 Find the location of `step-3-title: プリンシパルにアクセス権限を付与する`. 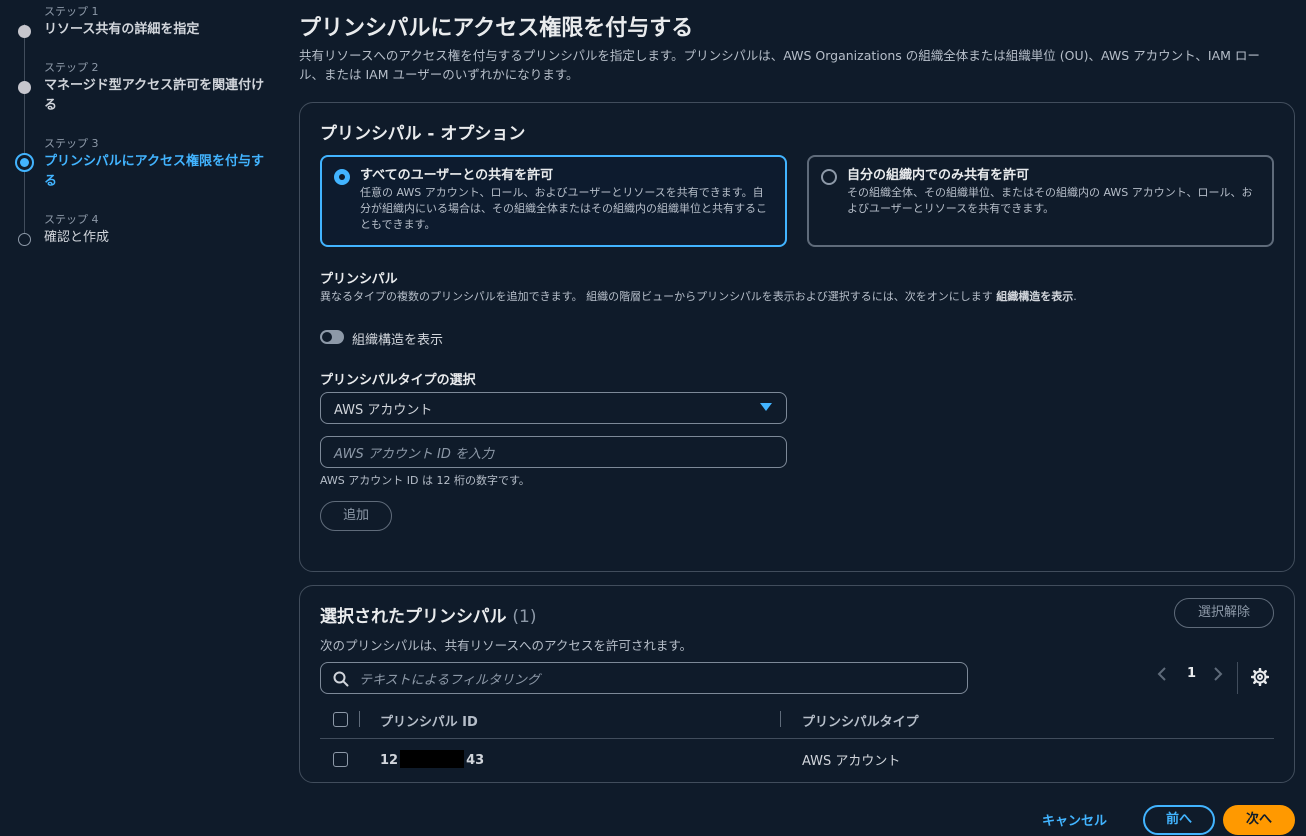

step-3-title: プリンシパルにアクセス権限を付与する is located at coordinates (154, 171).